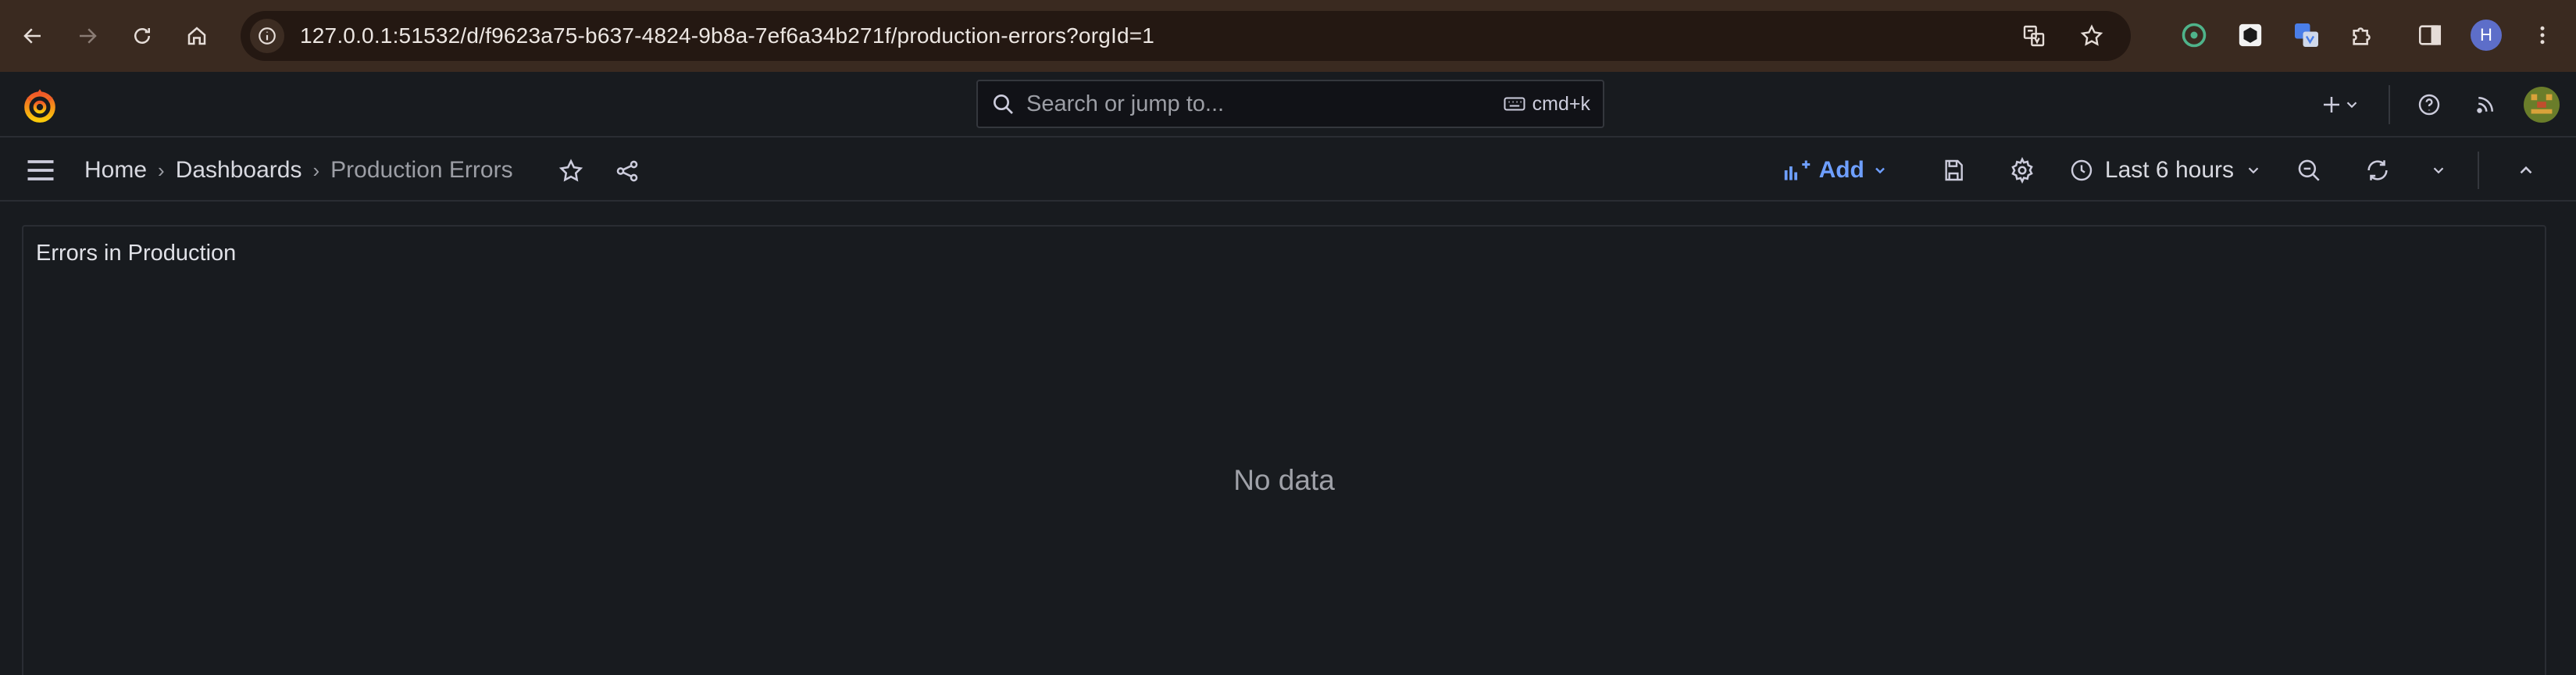  I want to click on add-button: Add, so click(1835, 170).